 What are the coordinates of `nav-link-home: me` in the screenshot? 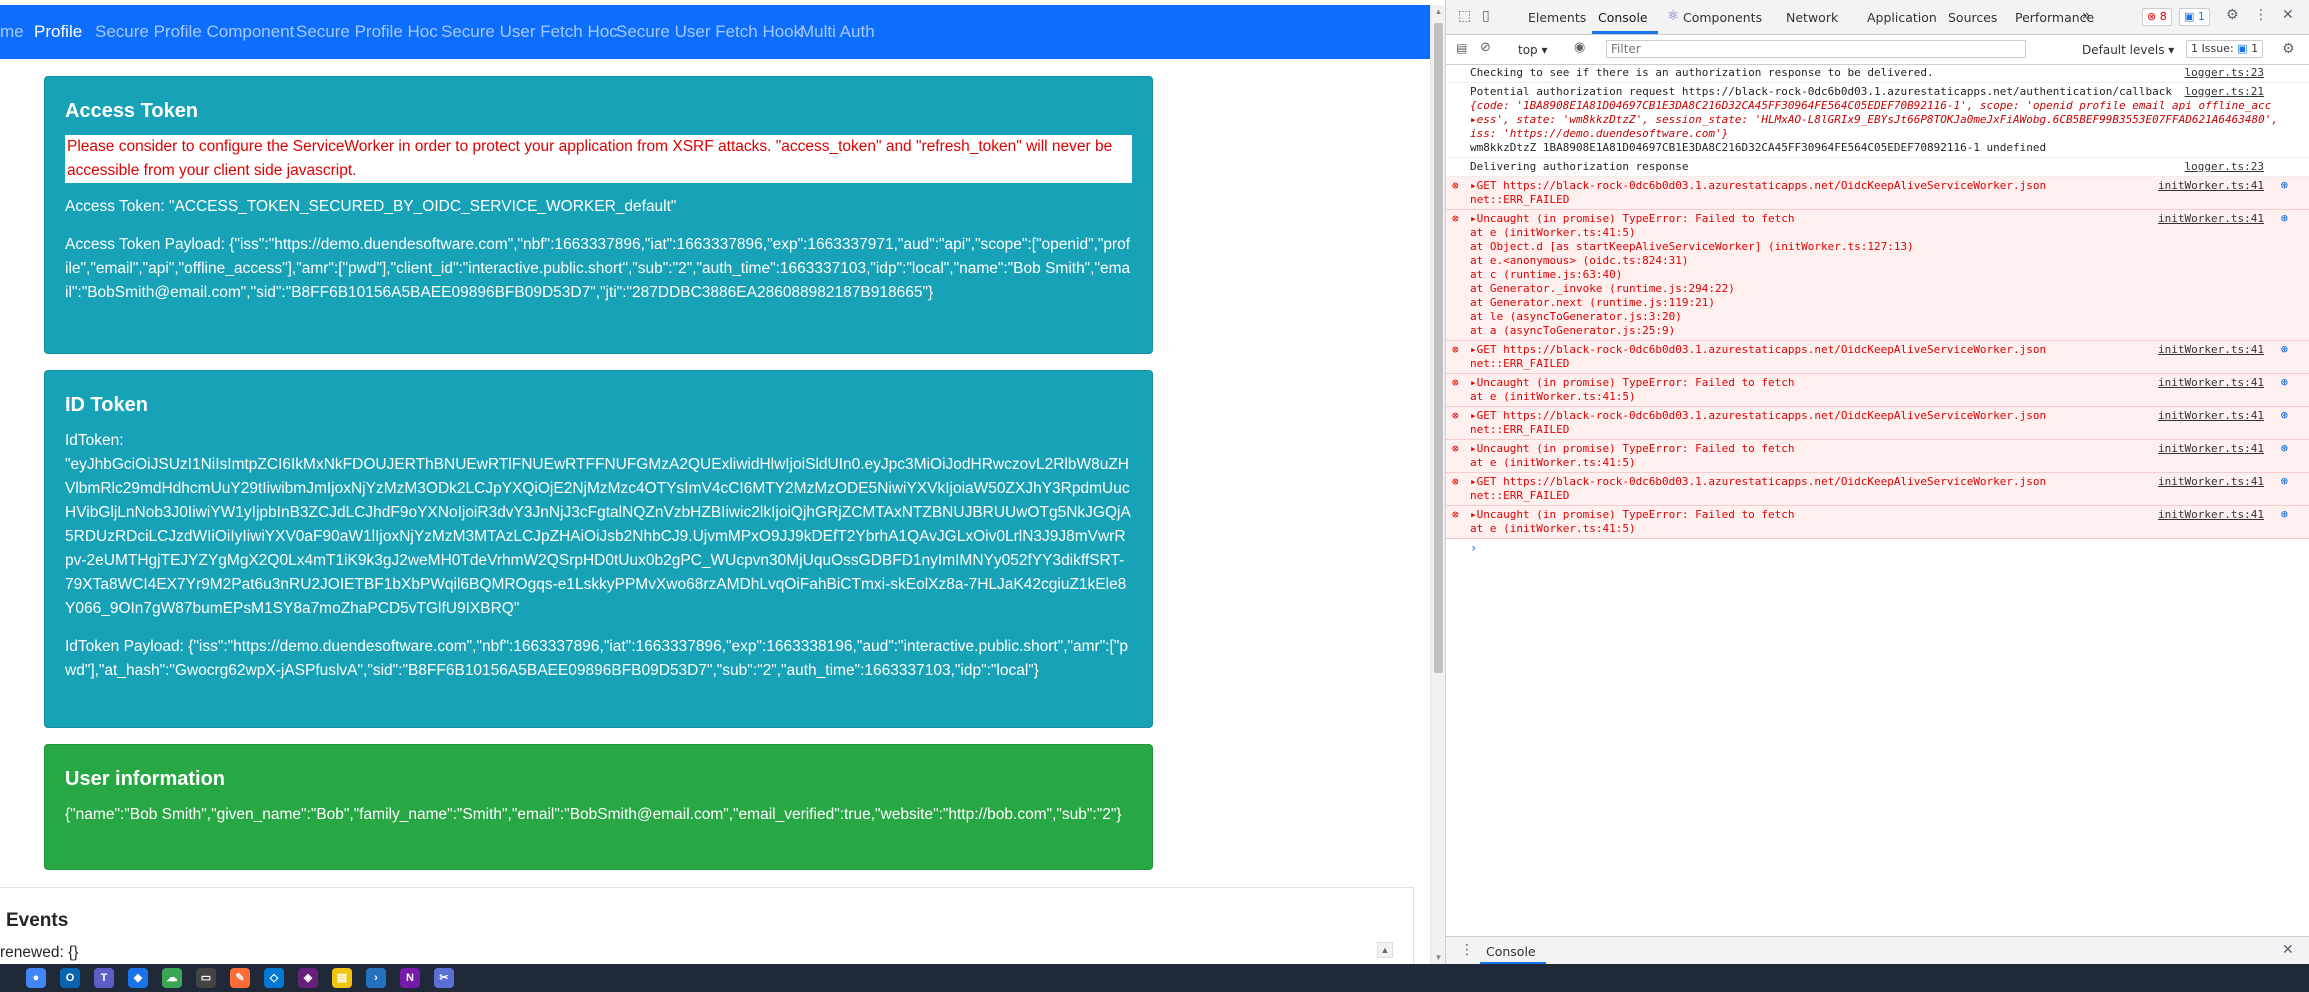 It's located at (12, 32).